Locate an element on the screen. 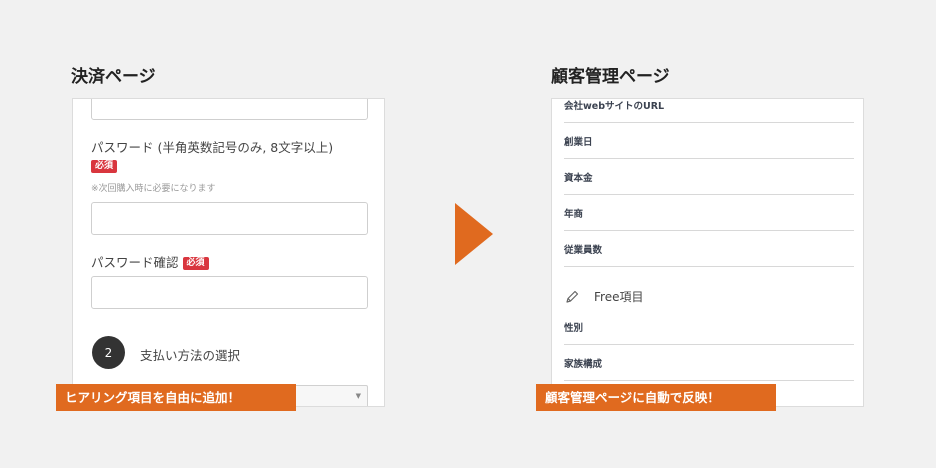  field-label: 資本金 is located at coordinates (578, 178).